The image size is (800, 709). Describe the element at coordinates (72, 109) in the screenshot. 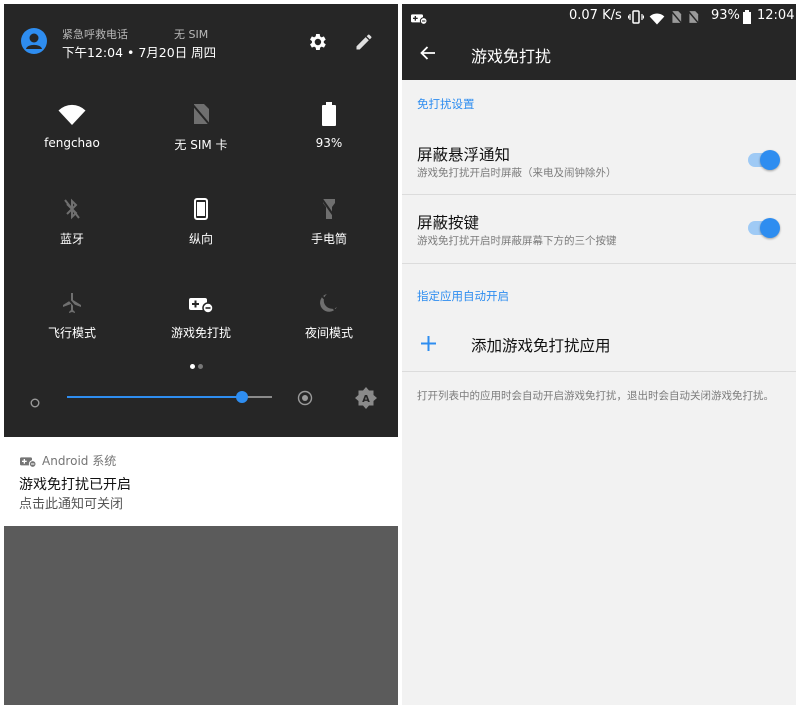

I see `wifi-icon` at that location.